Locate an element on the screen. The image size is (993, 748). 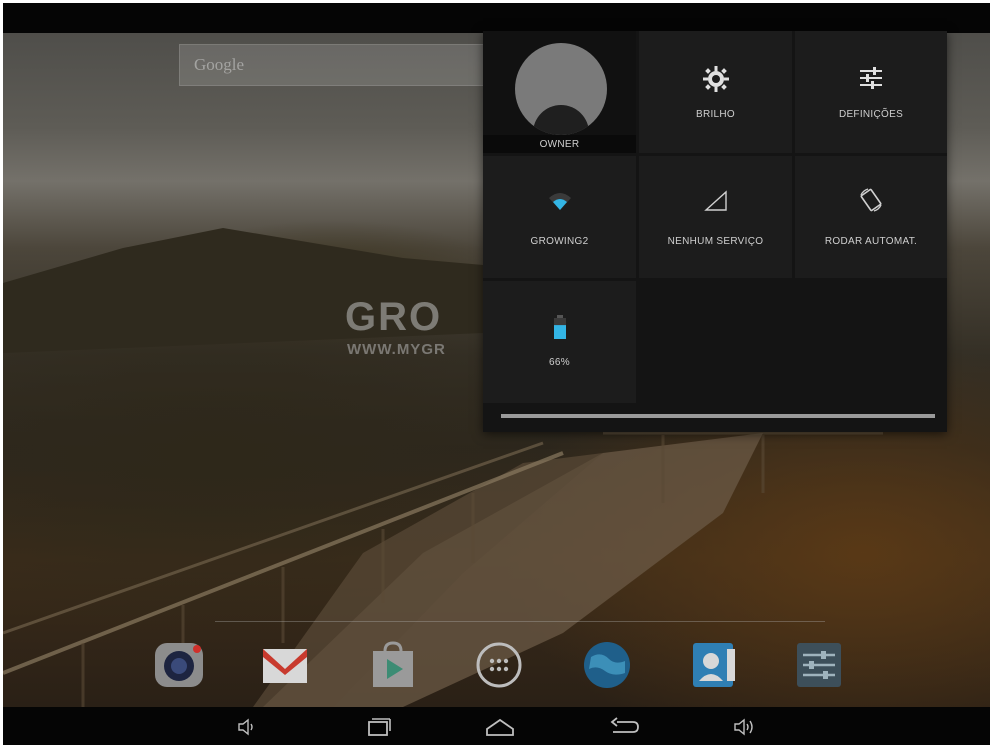
tile-mobile-signal: NENHUM SERVIÇO is located at coordinates (715, 217).